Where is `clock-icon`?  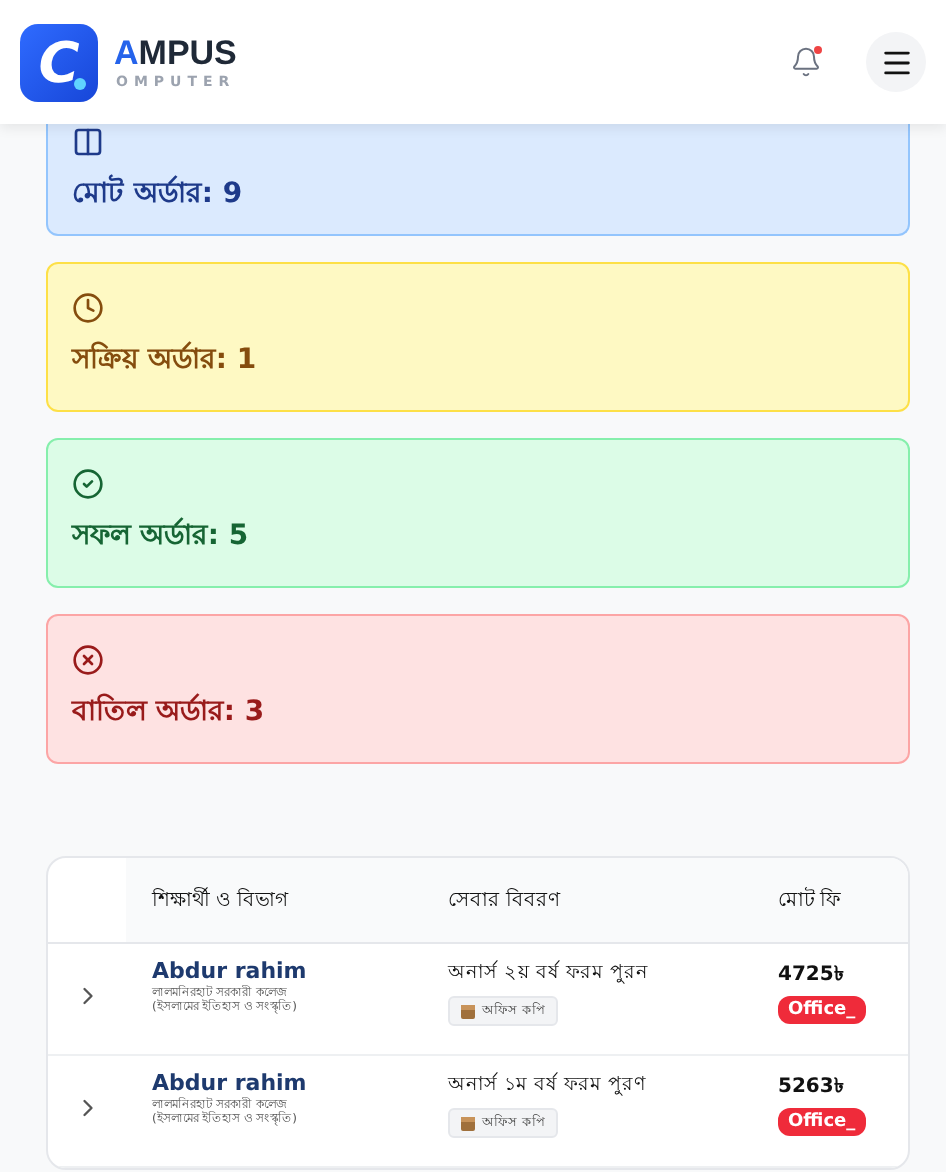
clock-icon is located at coordinates (88, 308).